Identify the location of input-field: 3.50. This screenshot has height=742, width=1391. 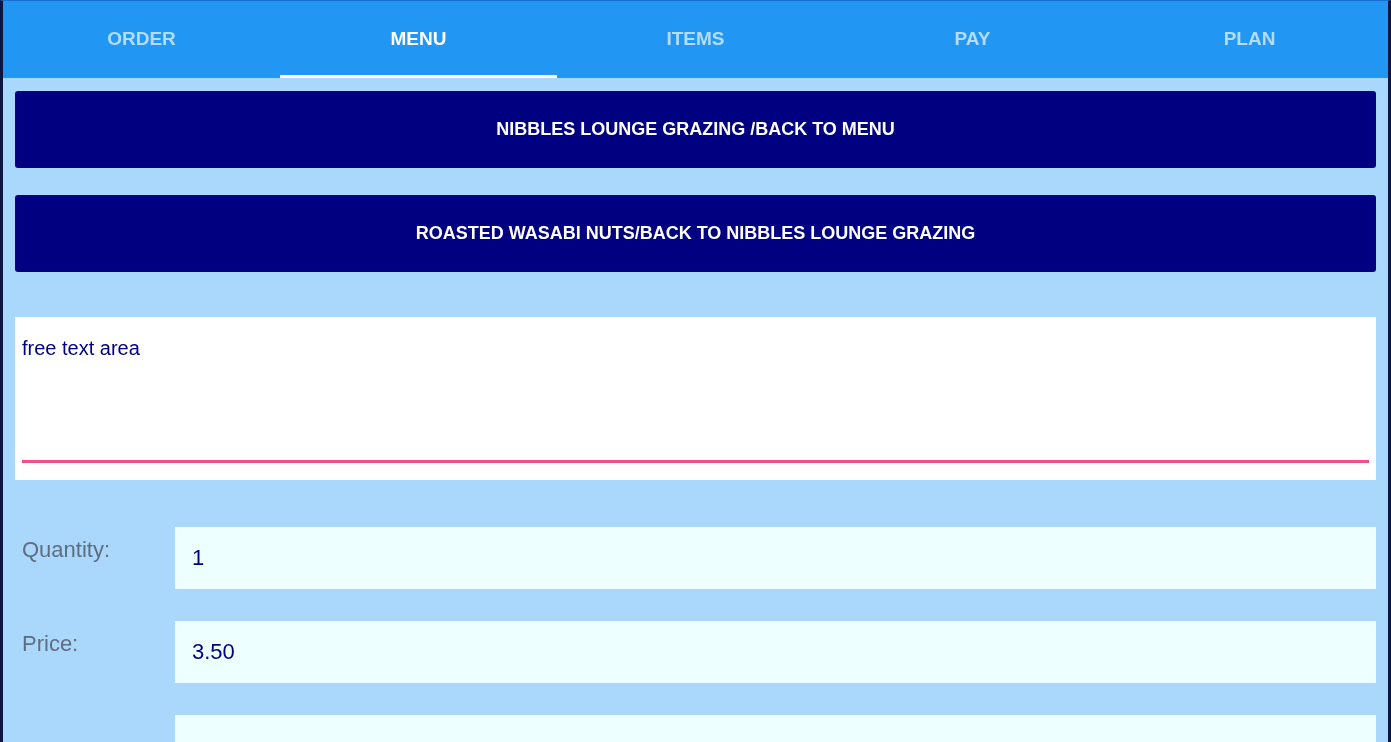
(775, 652).